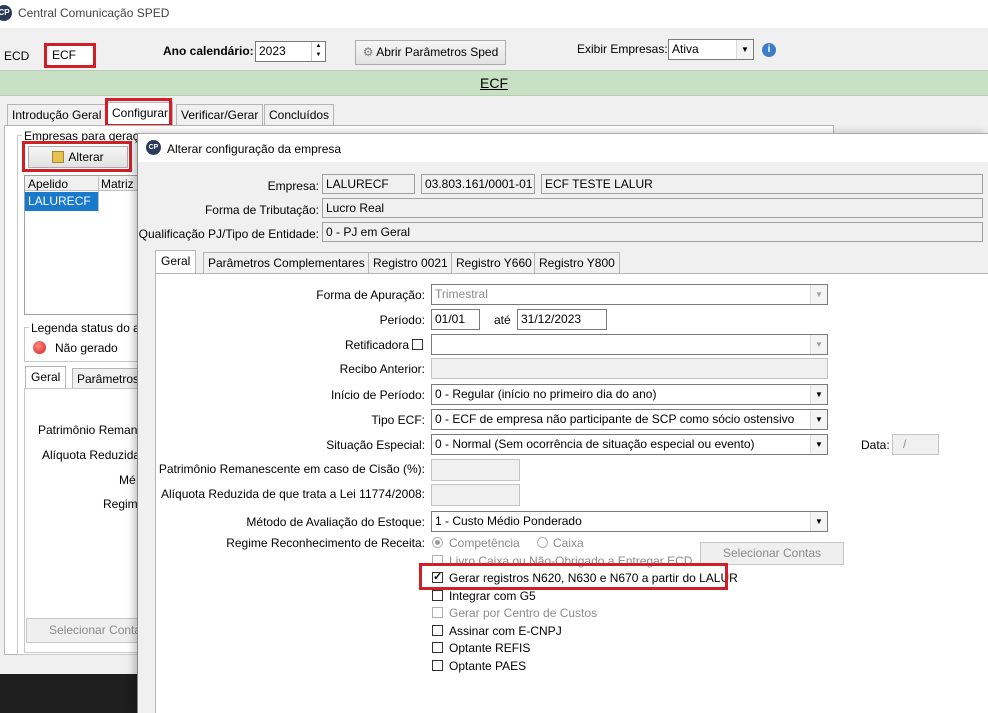  Describe the element at coordinates (629, 294) in the screenshot. I see `forma-apuracao-select: Trimestral ▼` at that location.